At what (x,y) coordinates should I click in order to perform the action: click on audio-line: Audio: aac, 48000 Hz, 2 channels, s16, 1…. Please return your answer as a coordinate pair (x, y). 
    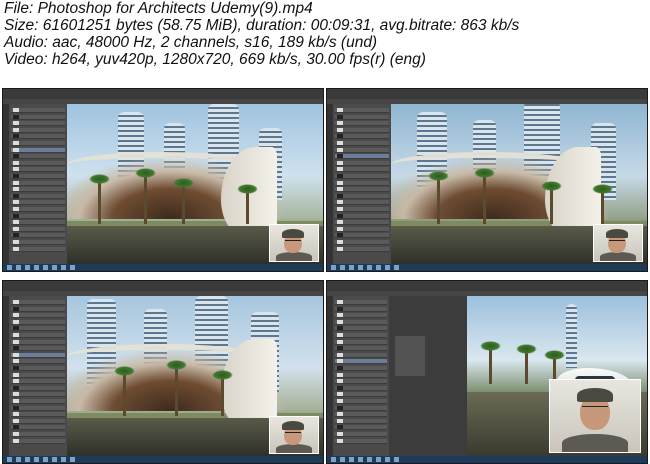
    Looking at the image, I should click on (191, 42).